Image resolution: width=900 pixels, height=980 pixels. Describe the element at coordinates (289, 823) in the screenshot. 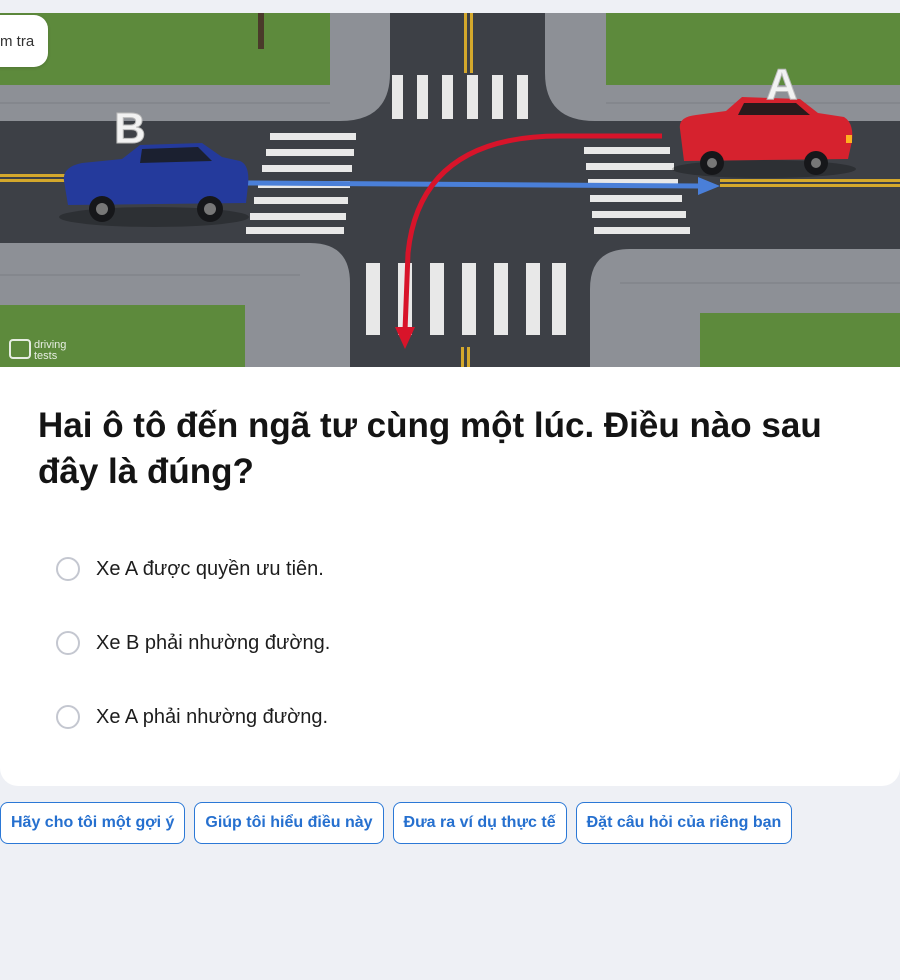

I see `explain-button: Giúp tôi hiểu điều này` at that location.